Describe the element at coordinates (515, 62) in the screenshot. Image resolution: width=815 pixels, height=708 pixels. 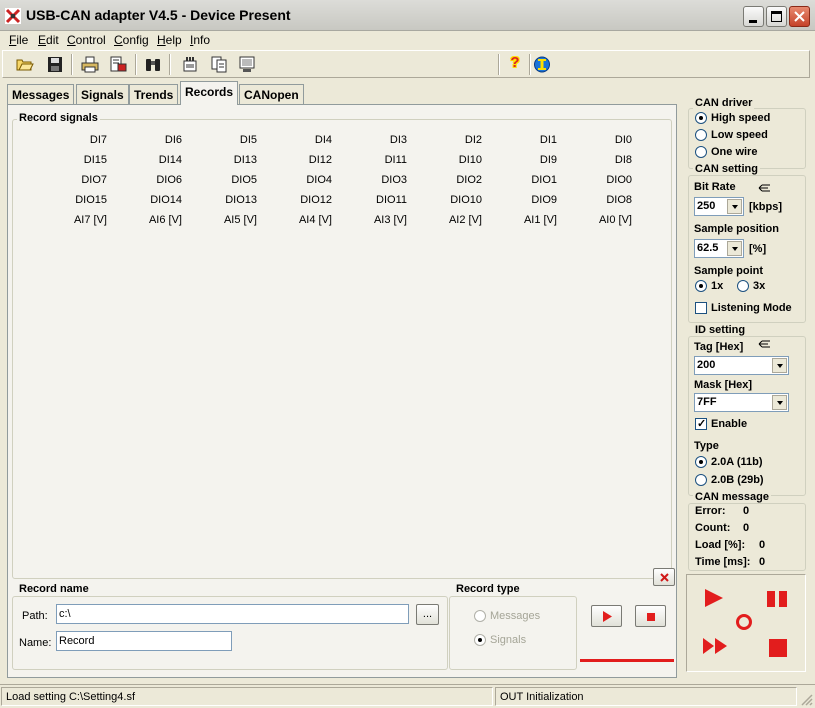
I see `help-icon: ?` at that location.